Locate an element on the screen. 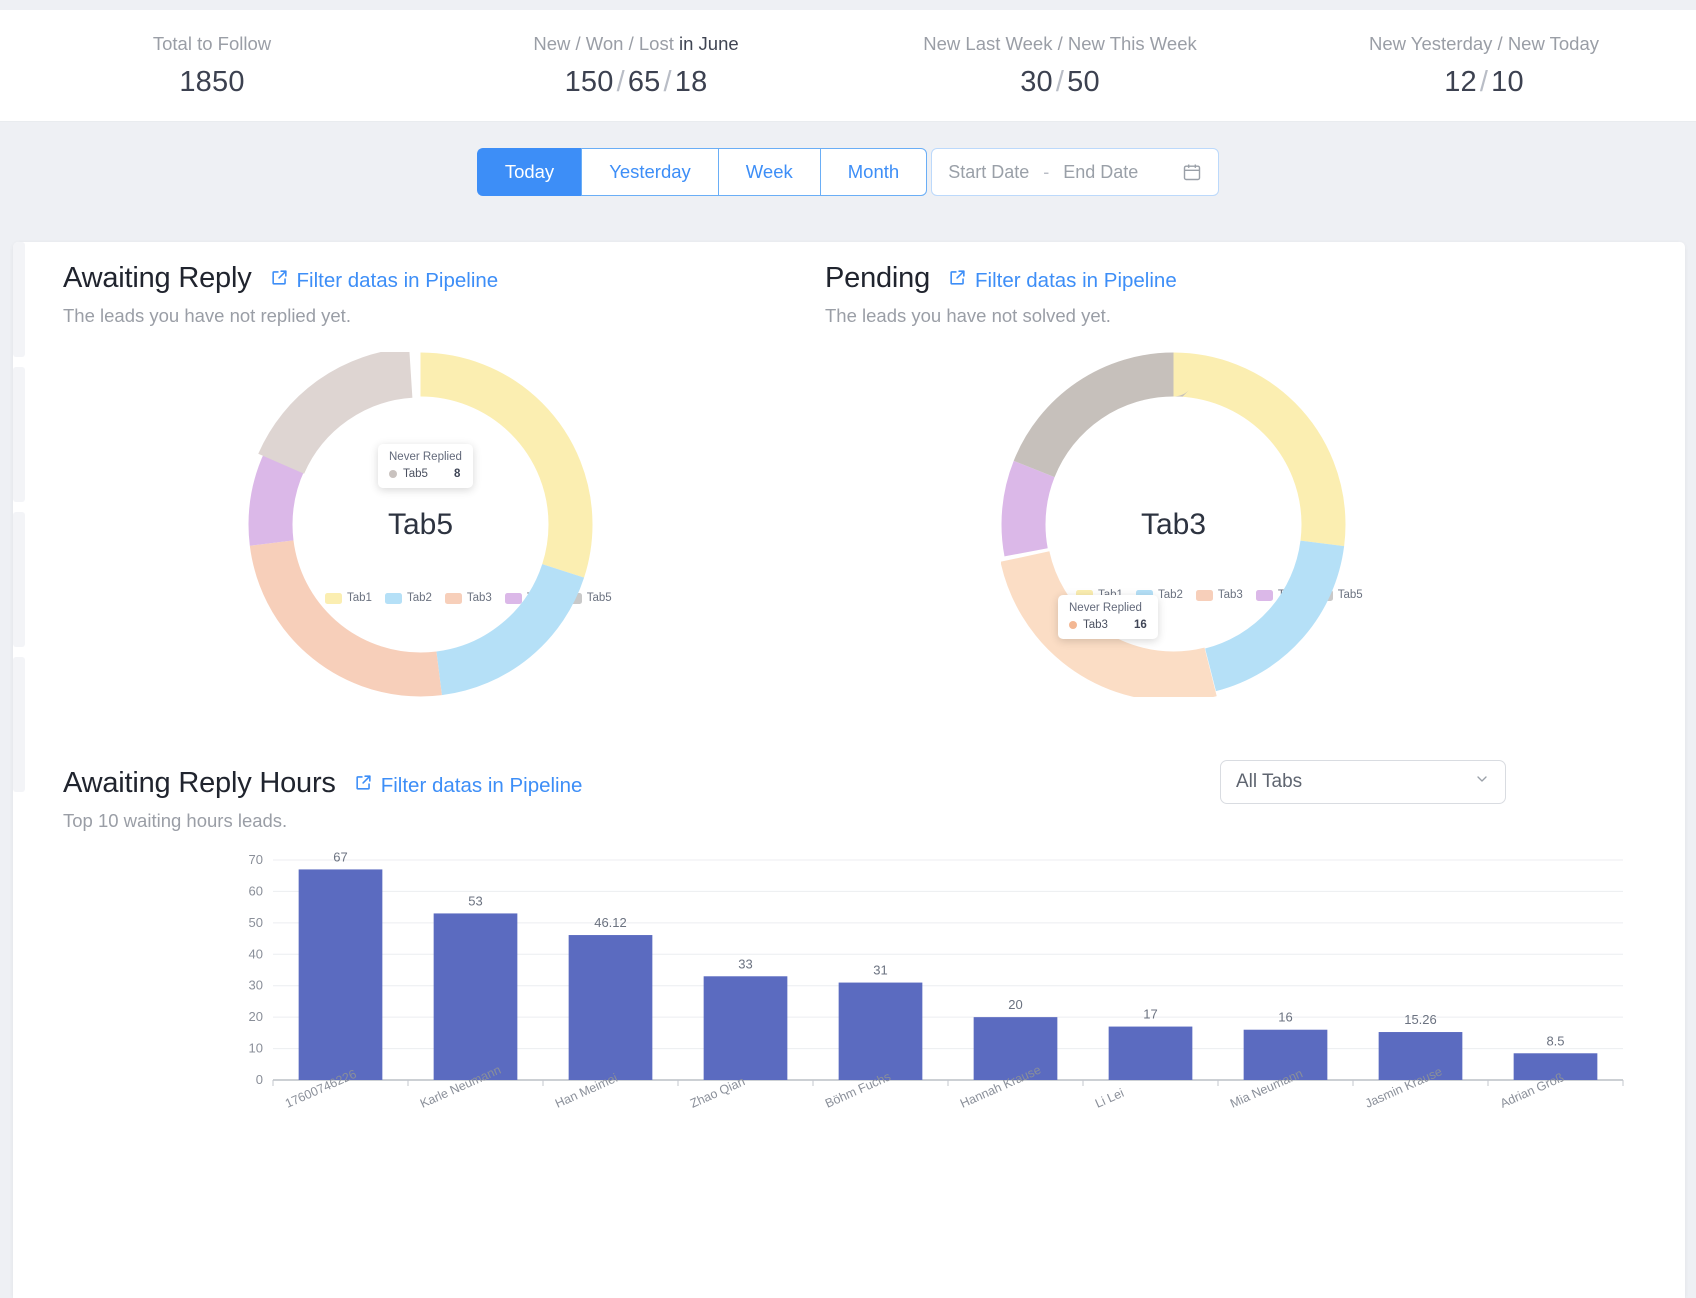 This screenshot has height=1298, width=1696. stat-value: 150/65/18 is located at coordinates (636, 81).